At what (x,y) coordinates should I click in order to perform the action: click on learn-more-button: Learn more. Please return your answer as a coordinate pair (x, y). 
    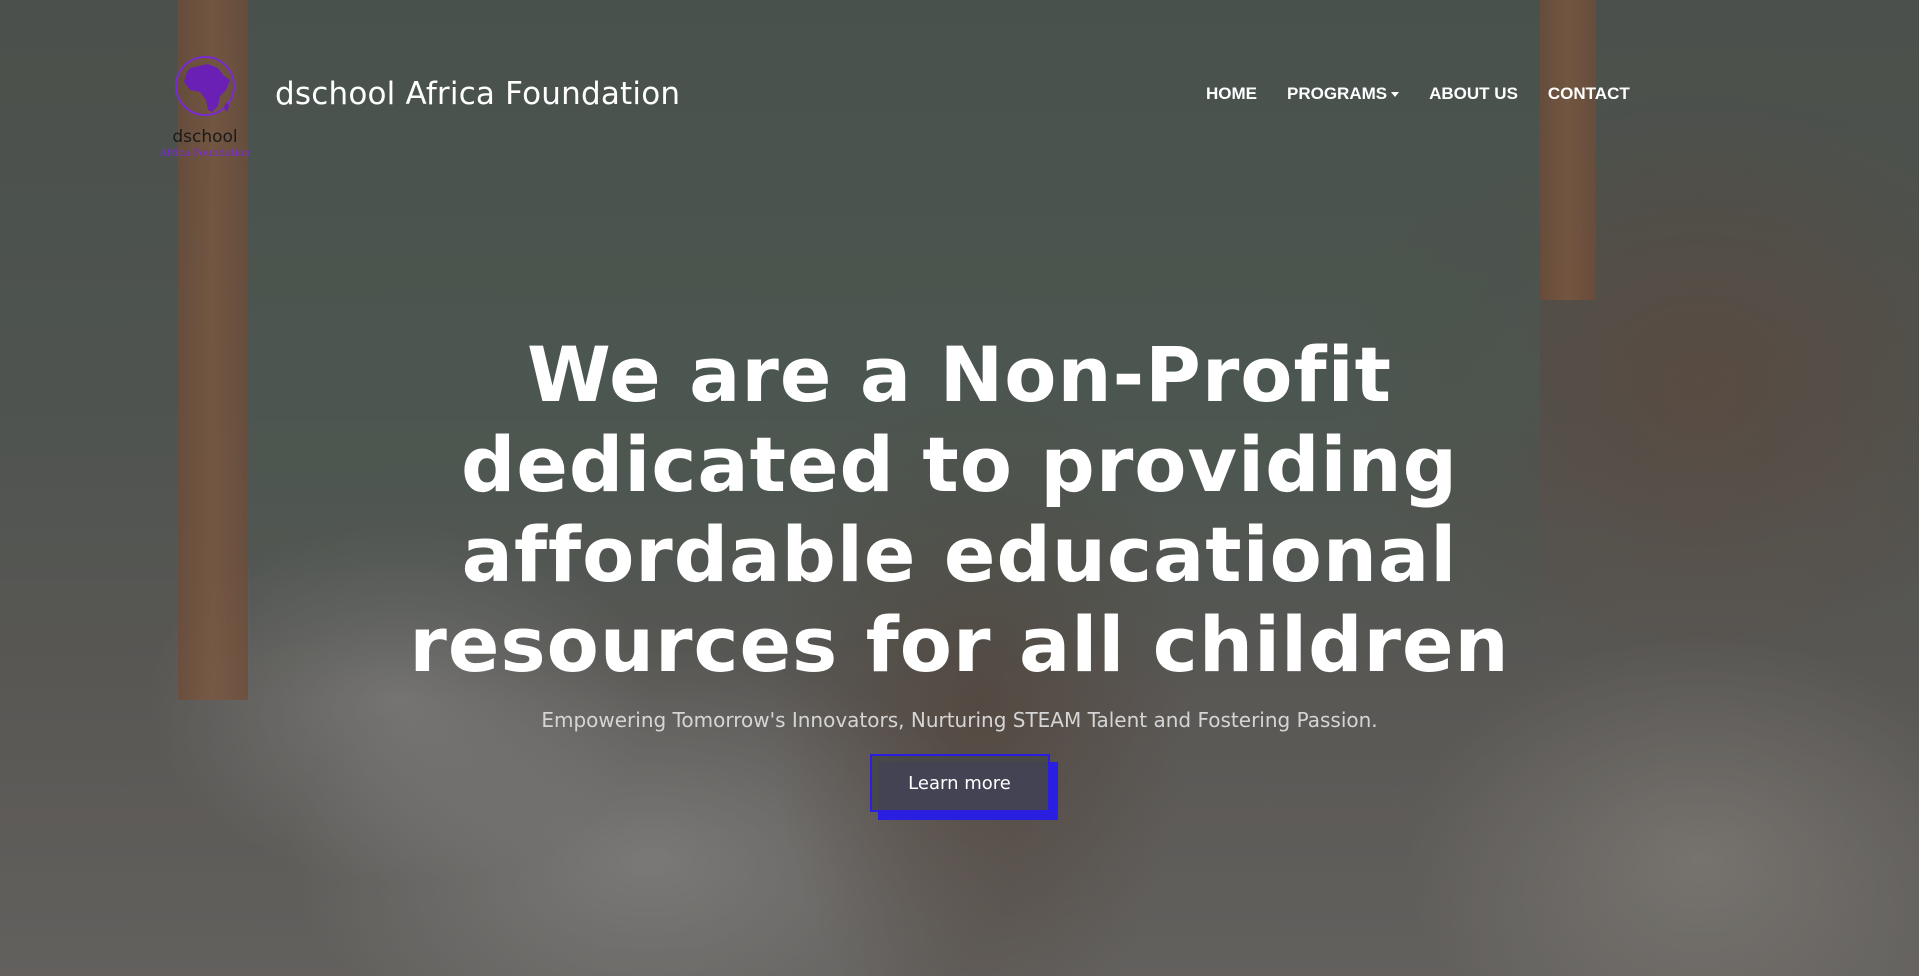
    Looking at the image, I should click on (959, 783).